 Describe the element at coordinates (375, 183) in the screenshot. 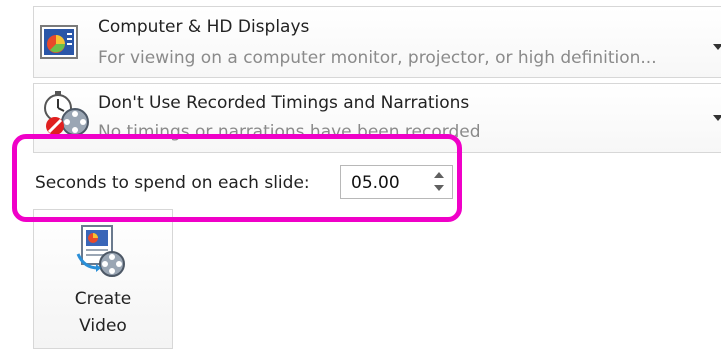

I see `seconds-value: 05.00` at that location.